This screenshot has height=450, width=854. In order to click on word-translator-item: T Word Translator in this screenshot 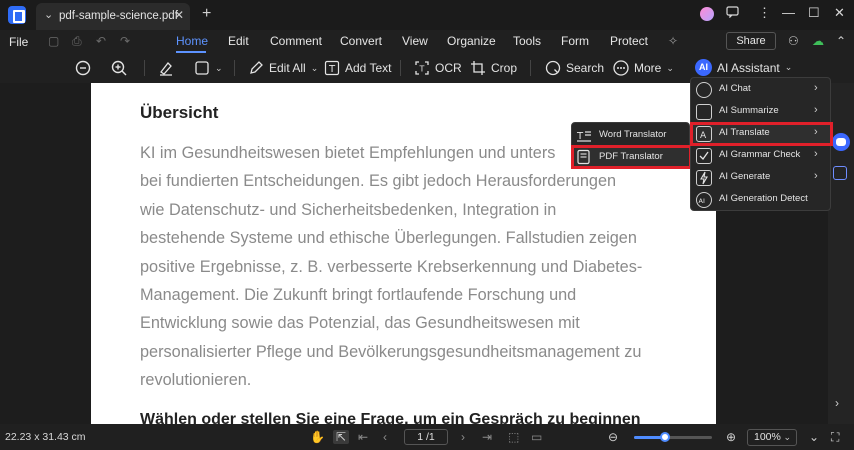, I will do `click(631, 135)`.